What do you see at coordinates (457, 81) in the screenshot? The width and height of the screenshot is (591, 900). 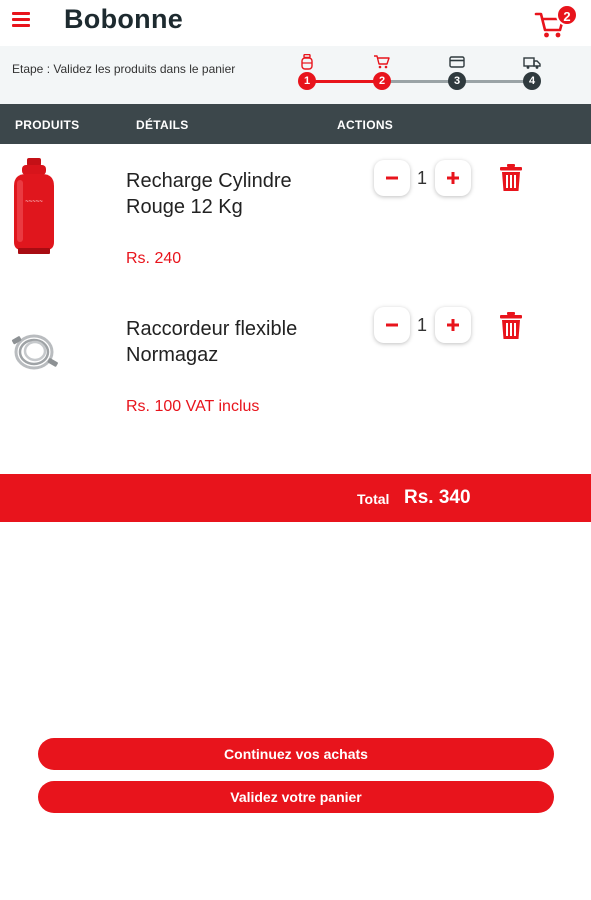 I see `step-number: 3` at bounding box center [457, 81].